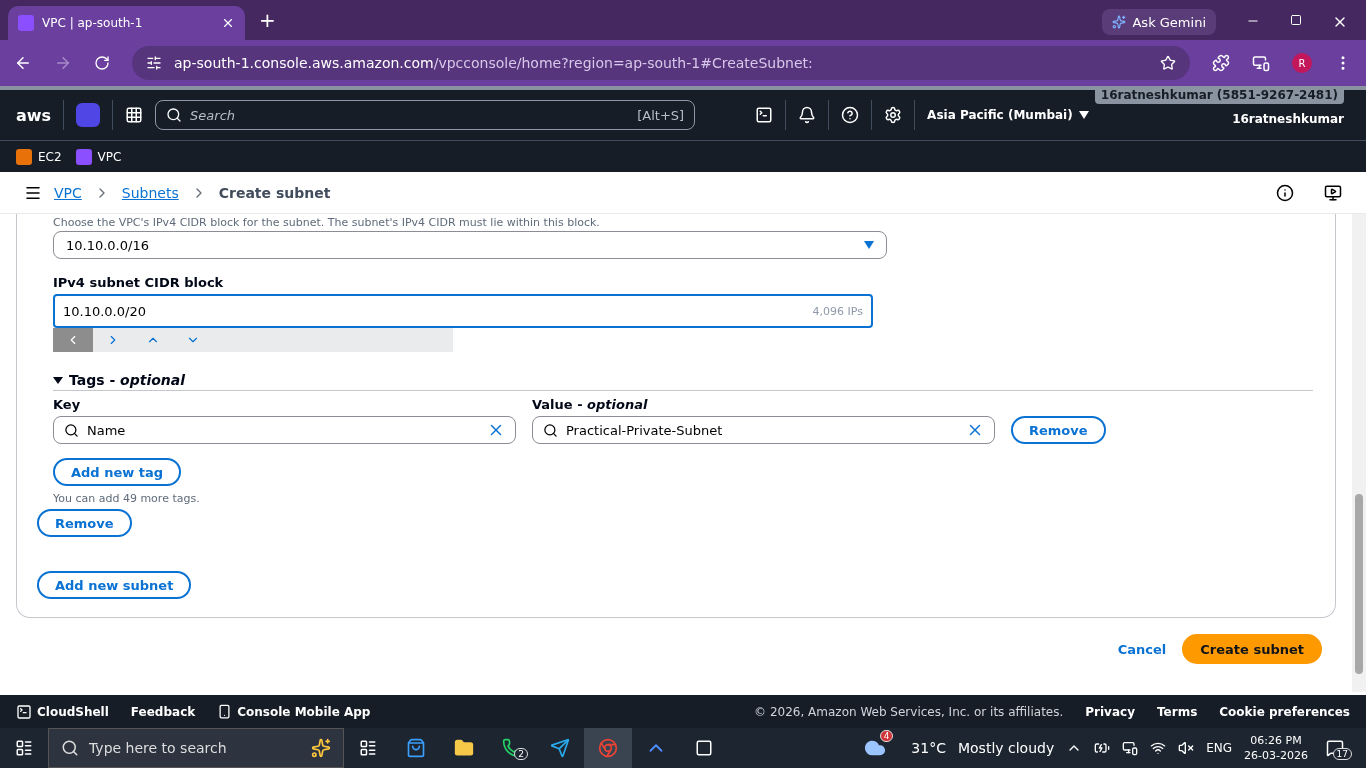 The image size is (1366, 768). I want to click on footer-link: Privacy, so click(1110, 711).